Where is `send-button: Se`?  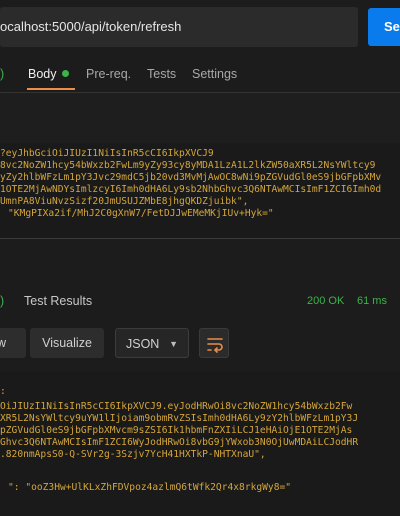 send-button: Se is located at coordinates (384, 27).